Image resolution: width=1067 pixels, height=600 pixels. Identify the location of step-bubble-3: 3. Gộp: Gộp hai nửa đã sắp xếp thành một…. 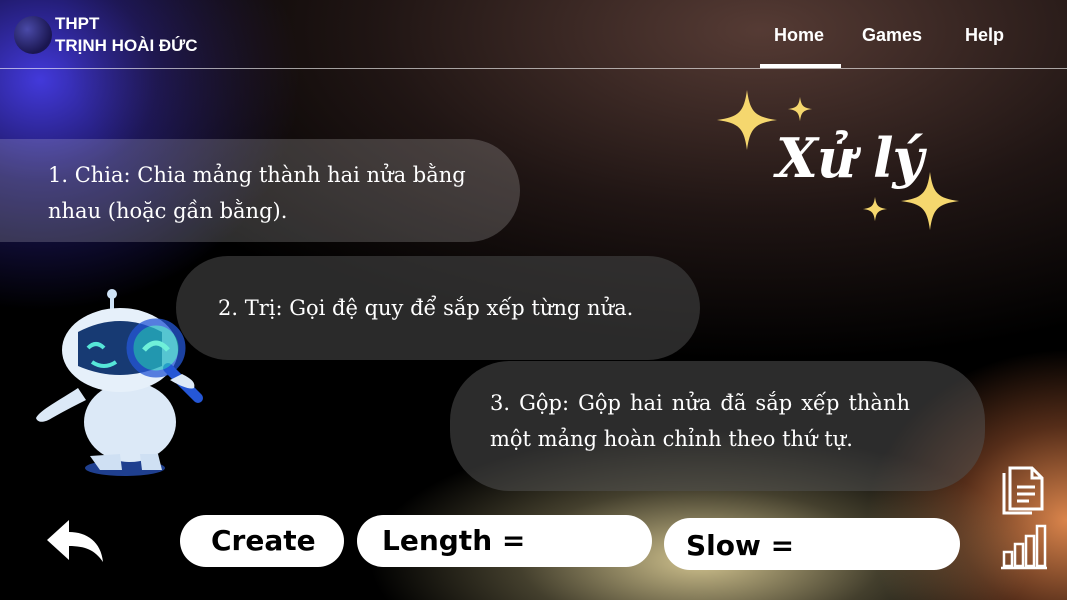
(717, 426).